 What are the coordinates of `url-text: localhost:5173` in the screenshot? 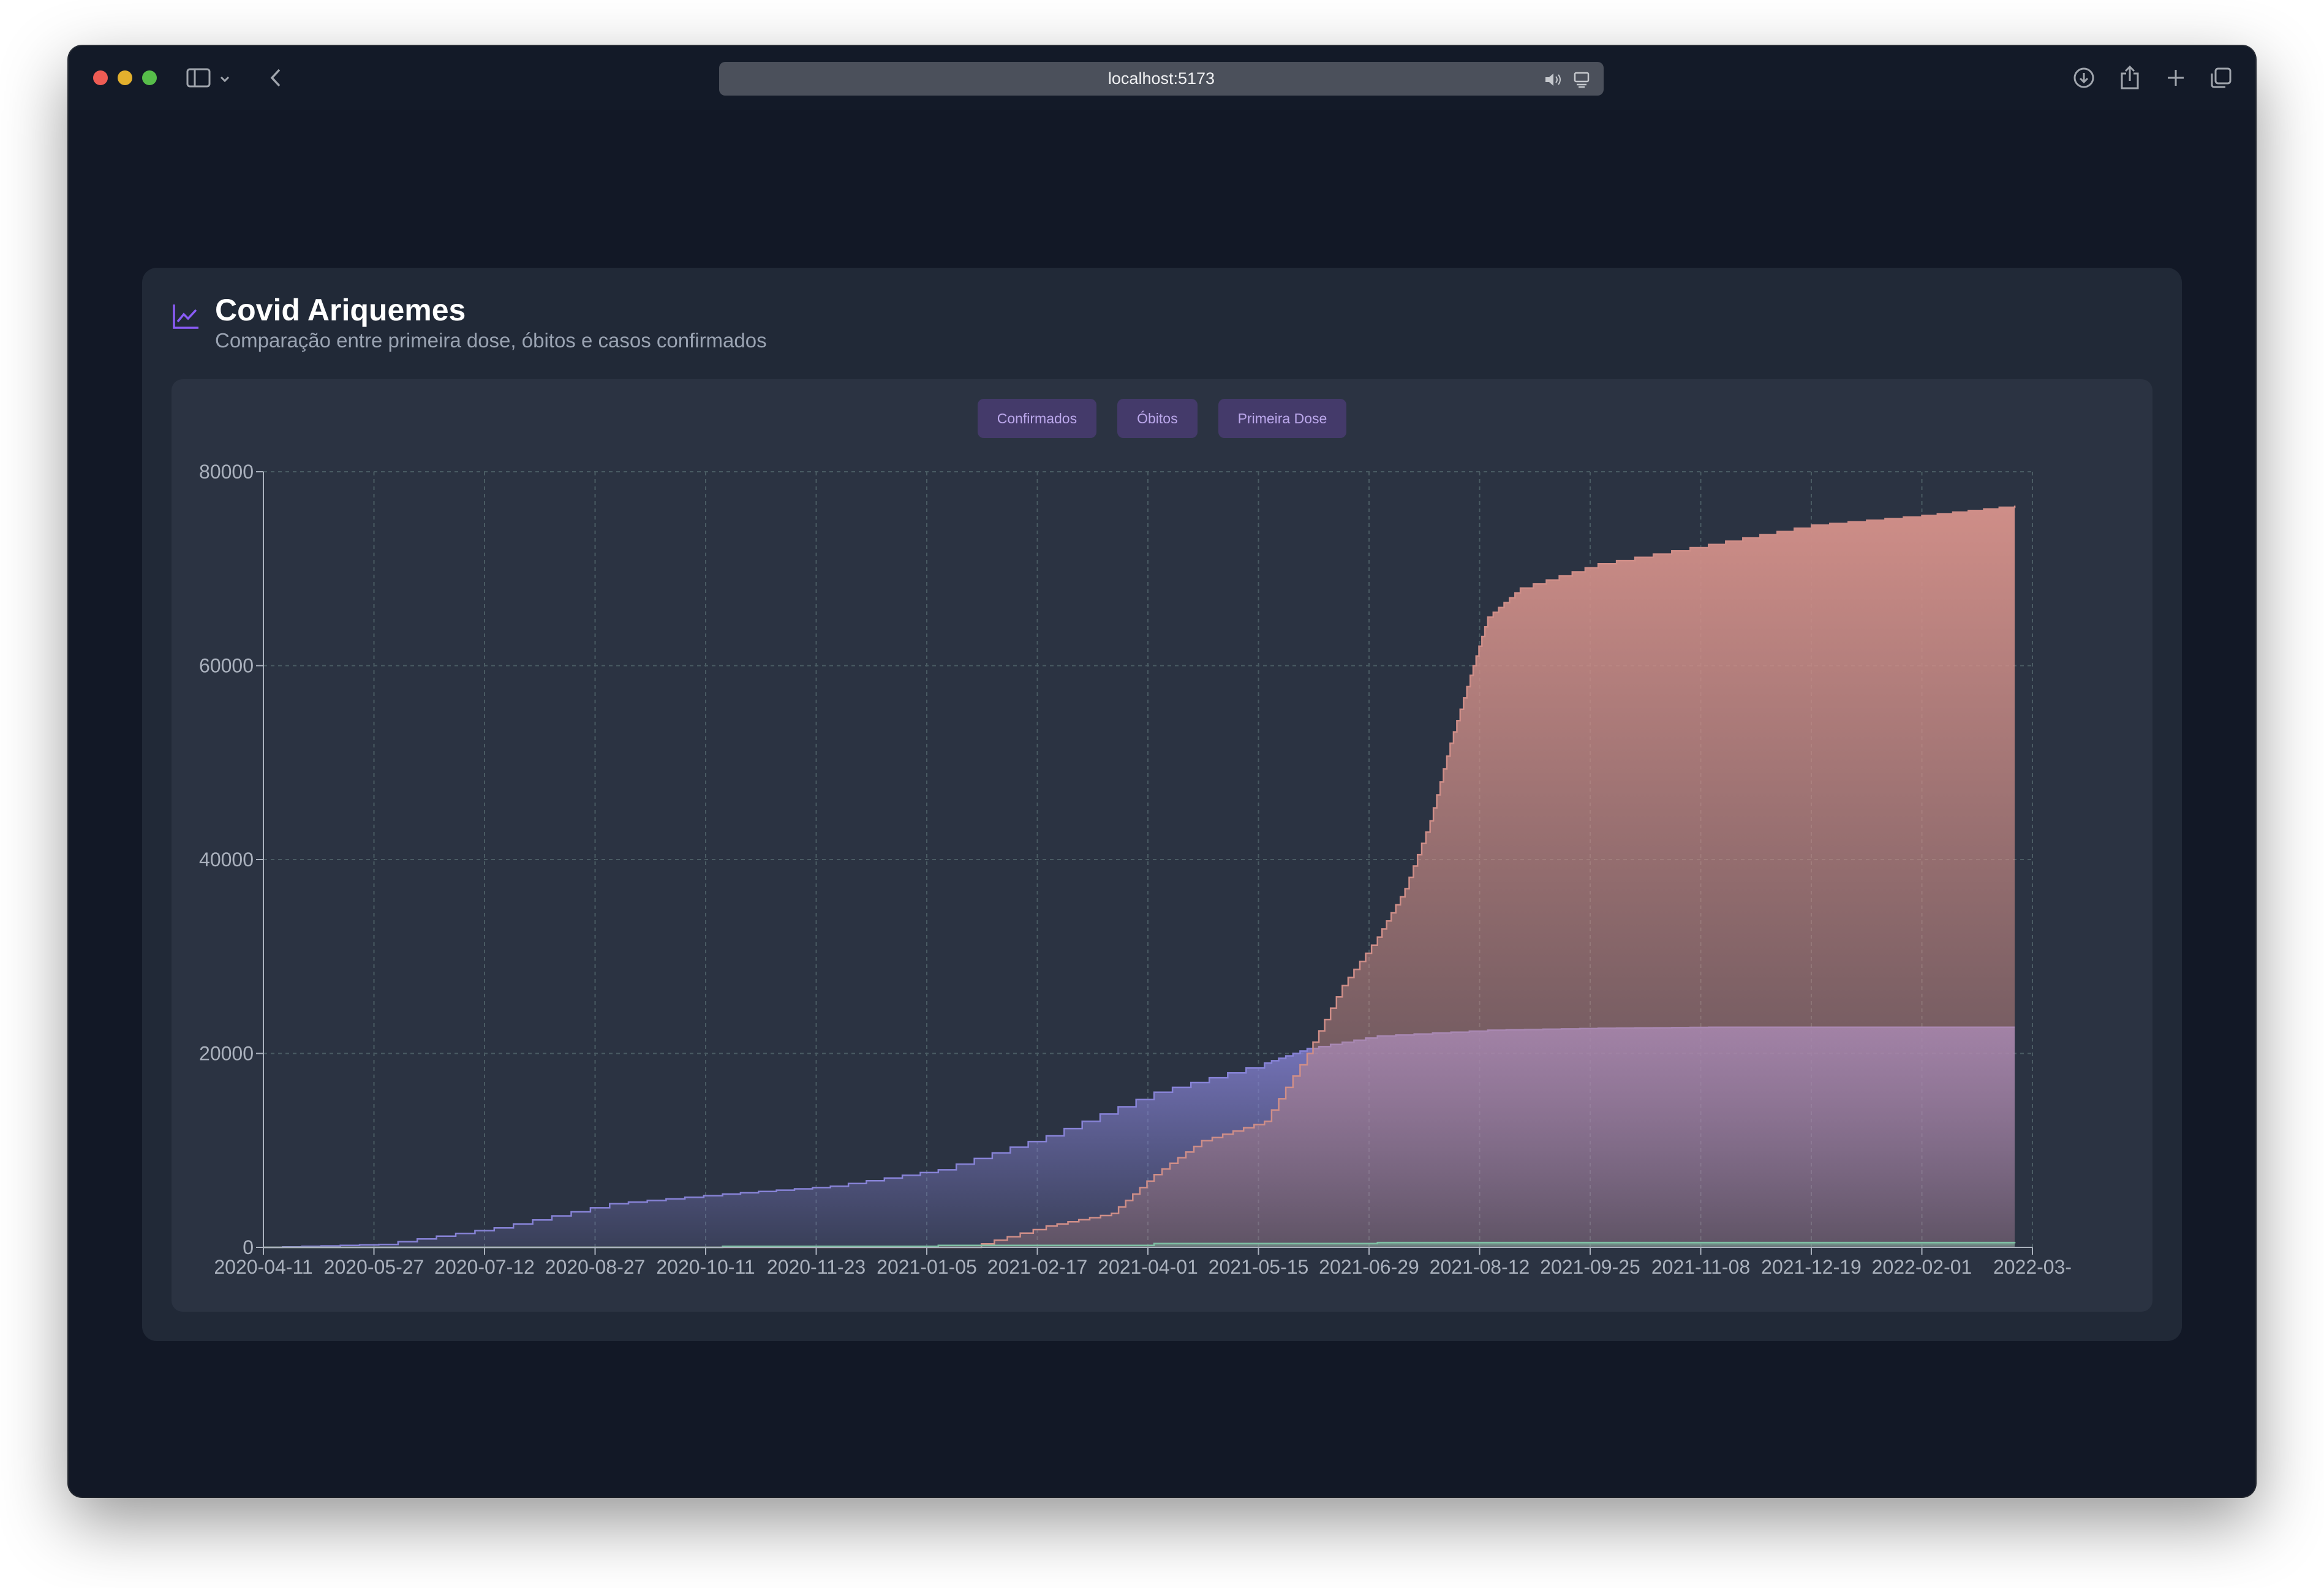 It's located at (1161, 78).